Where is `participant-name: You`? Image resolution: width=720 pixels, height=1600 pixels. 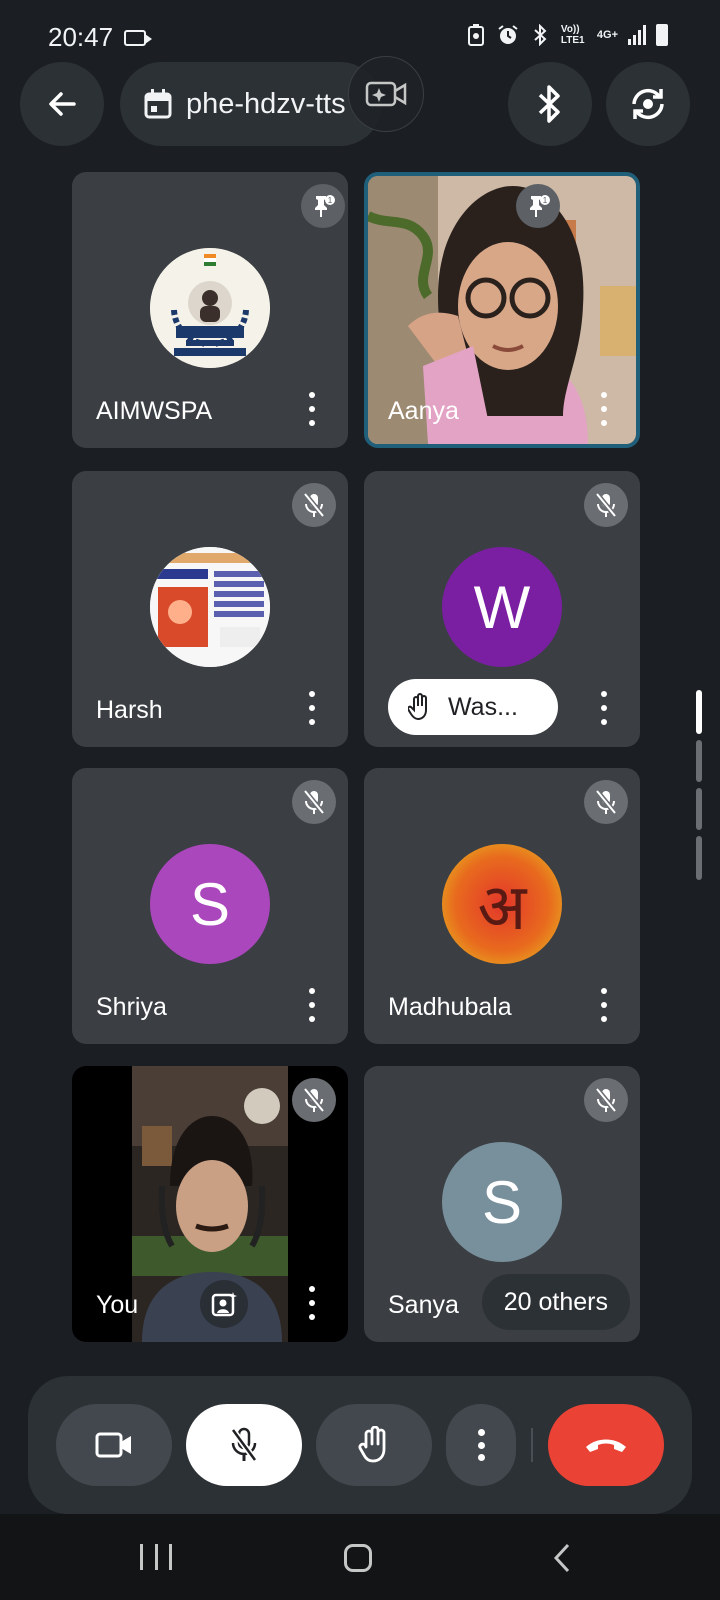 participant-name: You is located at coordinates (117, 1305).